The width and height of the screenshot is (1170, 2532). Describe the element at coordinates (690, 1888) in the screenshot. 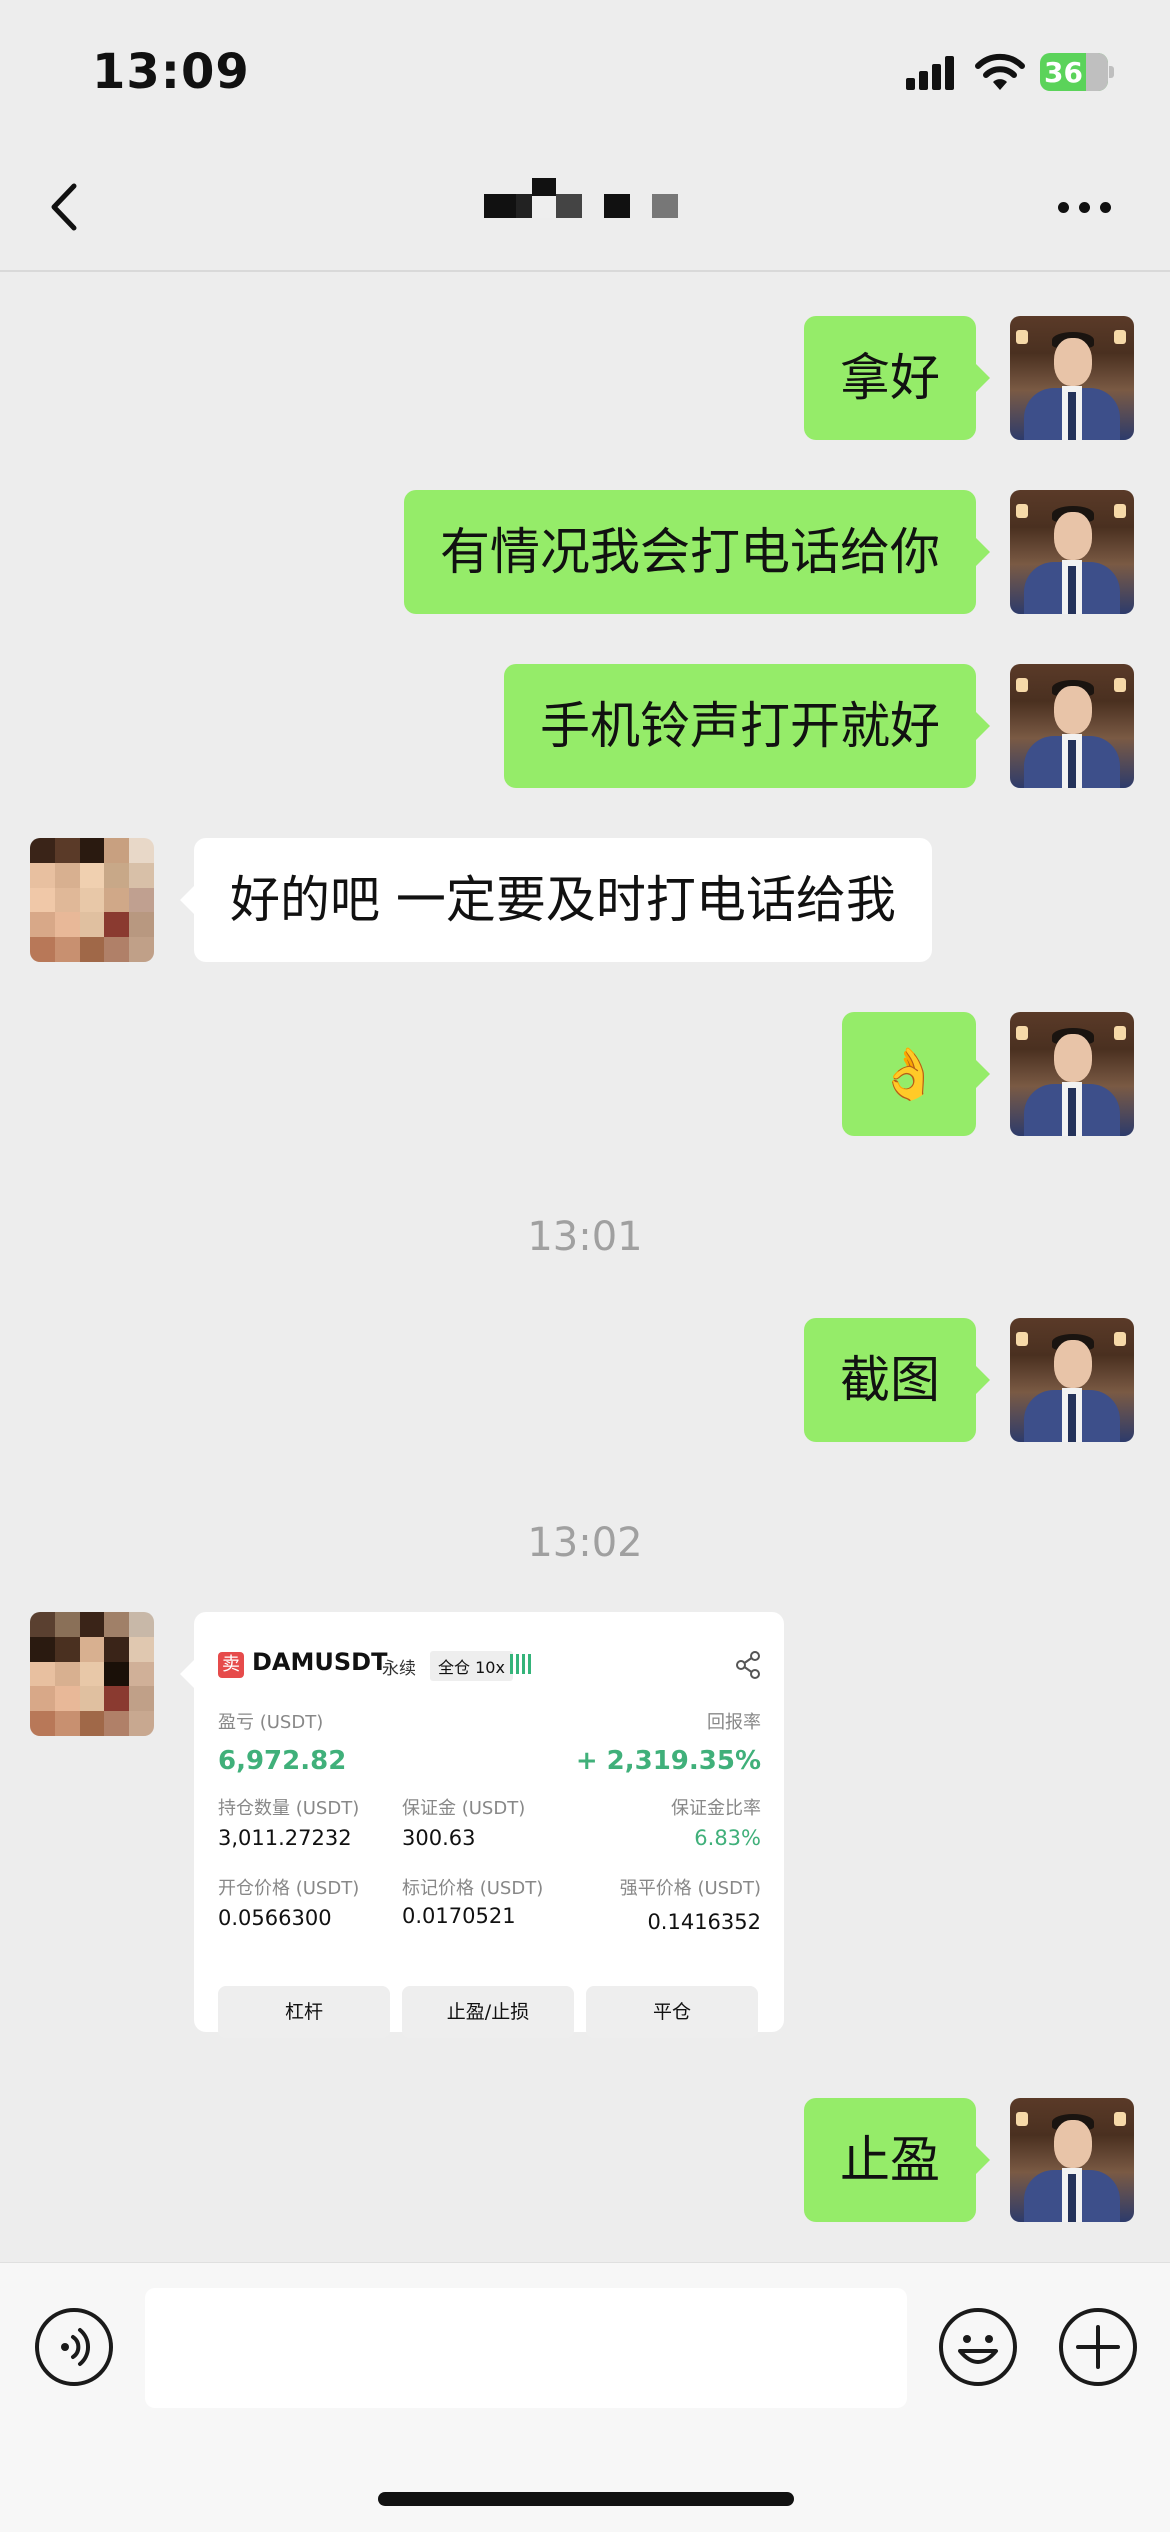

I see `liquidation-price-label: 强平价格 (USDT)` at that location.